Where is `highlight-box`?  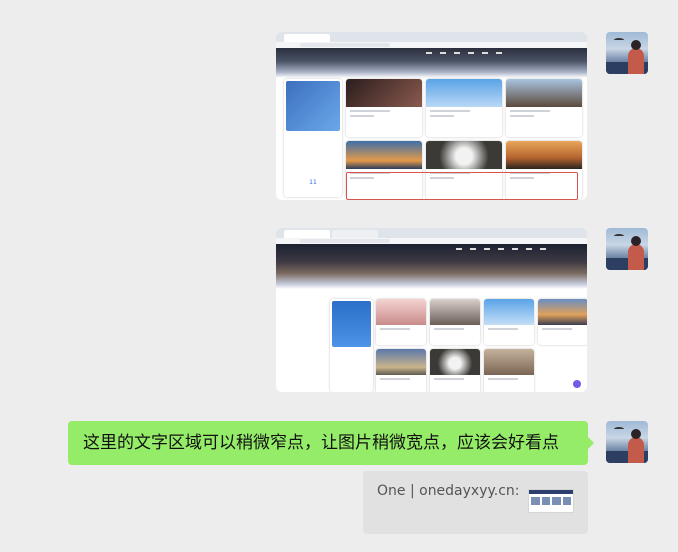 highlight-box is located at coordinates (462, 186).